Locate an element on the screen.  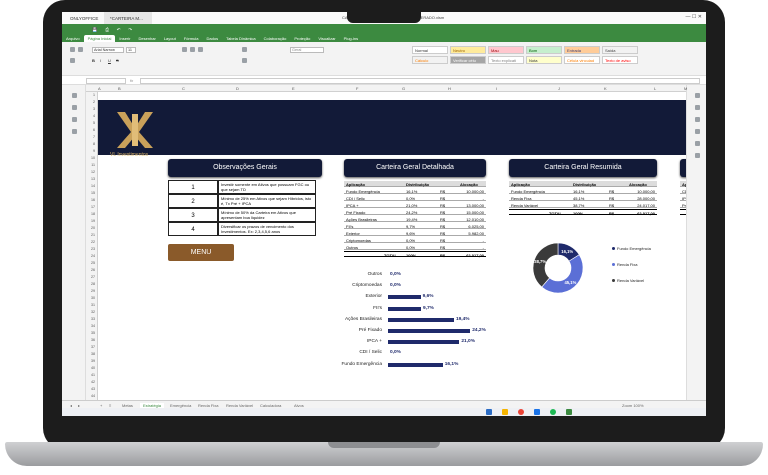
cell-style-swatch: Saída is located at coordinates (620, 50).